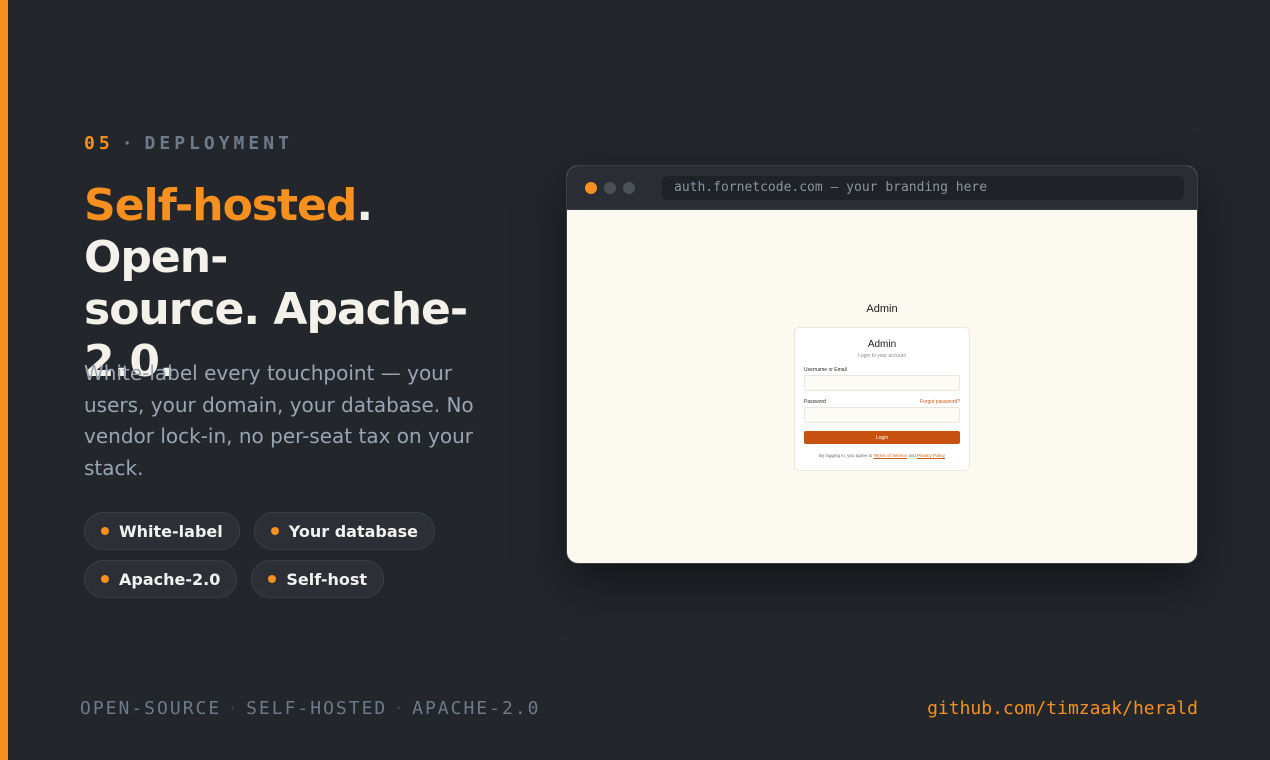 The width and height of the screenshot is (1270, 760). I want to click on headline-line2: source. Apache-, so click(276, 309).